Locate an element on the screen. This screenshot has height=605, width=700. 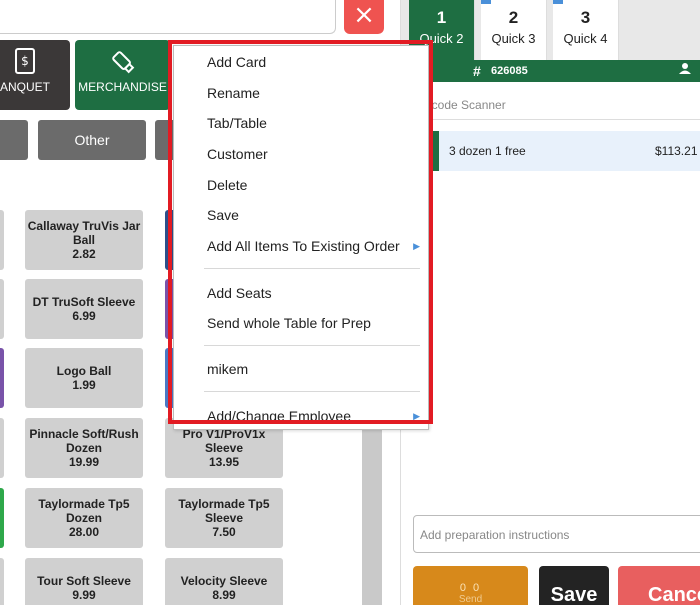
product-name: DT TruSoft Sleeve is located at coordinates (84, 302).